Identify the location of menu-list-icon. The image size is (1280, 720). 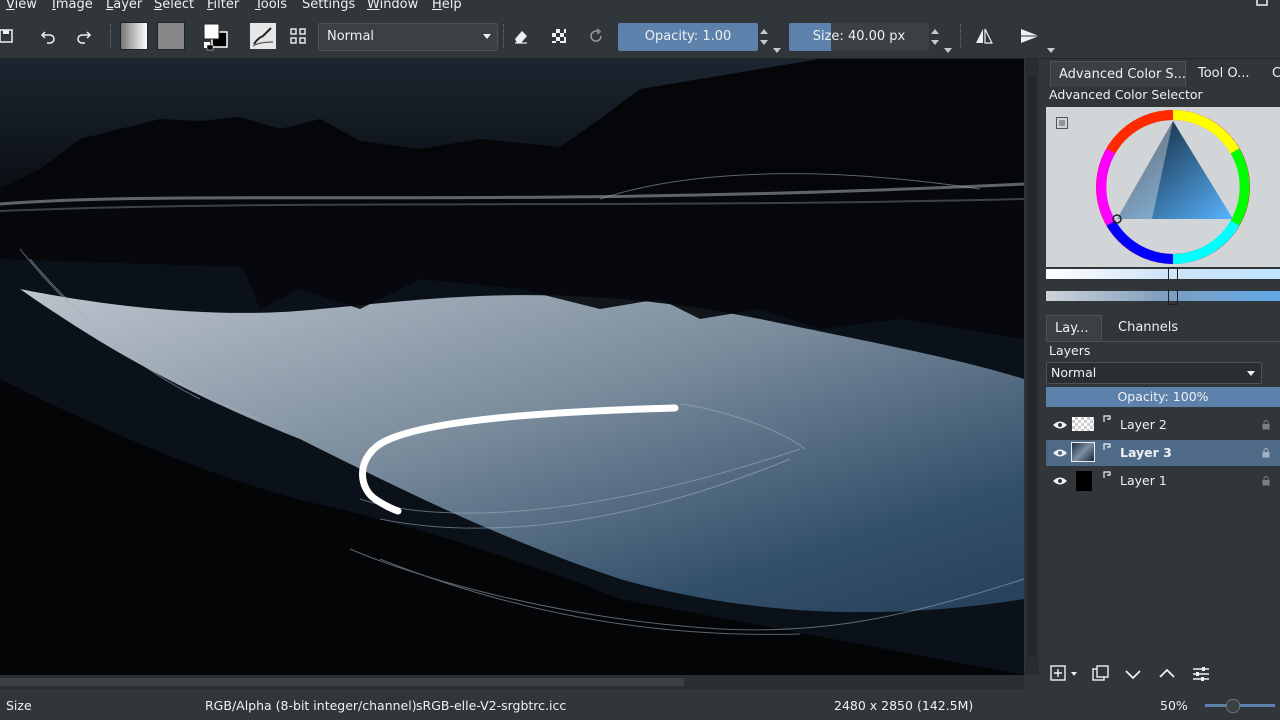
(1062, 123).